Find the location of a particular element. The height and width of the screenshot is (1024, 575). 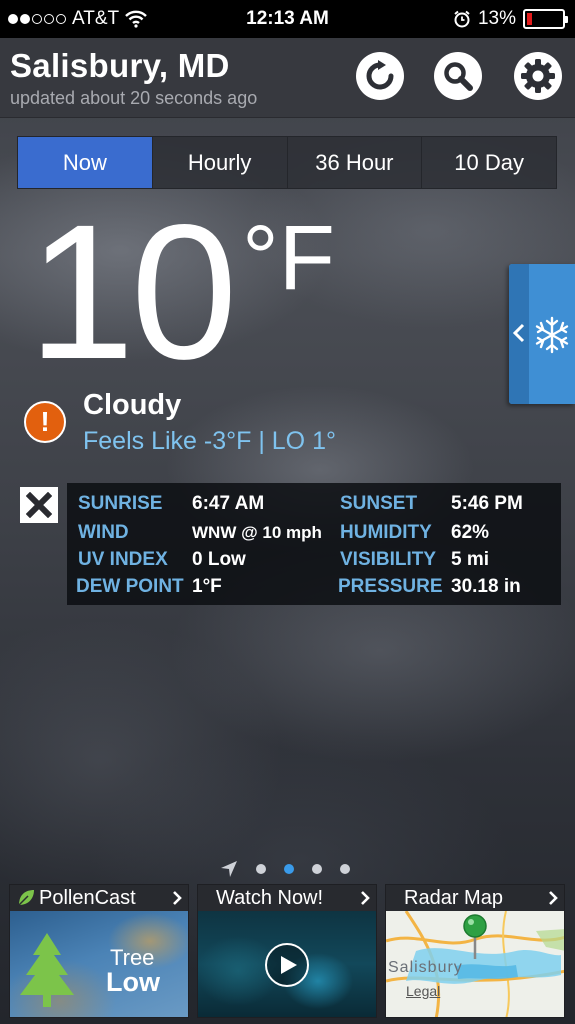

visibility-label: VISIBILITY is located at coordinates (388, 559).